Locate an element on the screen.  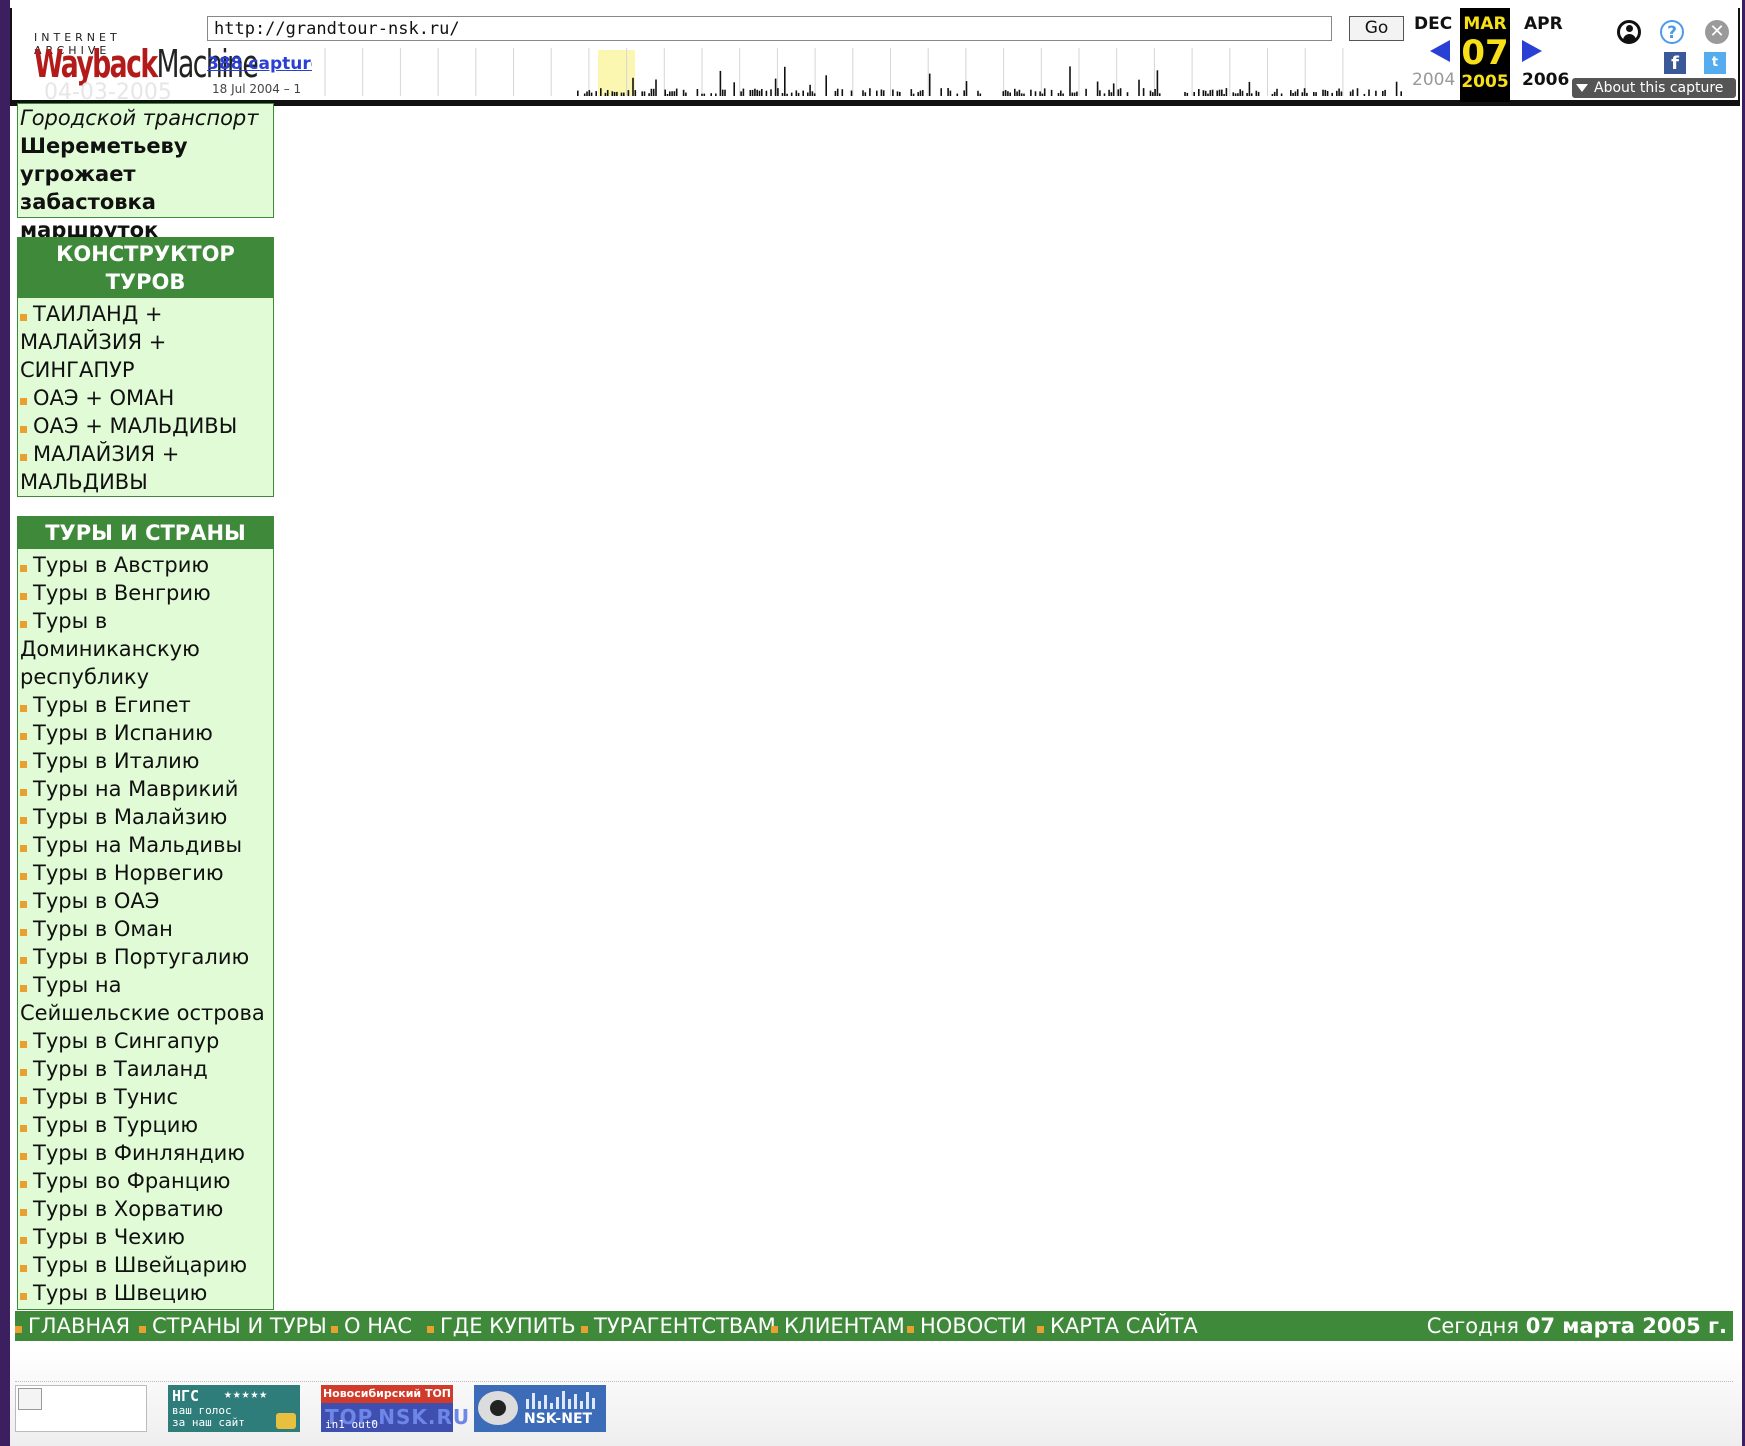
country-item: Туры в Малайзию is located at coordinates (145, 817).